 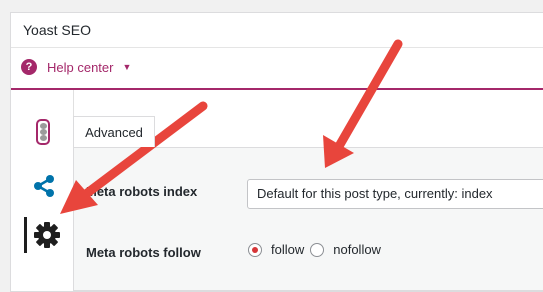 I want to click on meta-robots-follow-label: Meta robots follow, so click(x=143, y=252).